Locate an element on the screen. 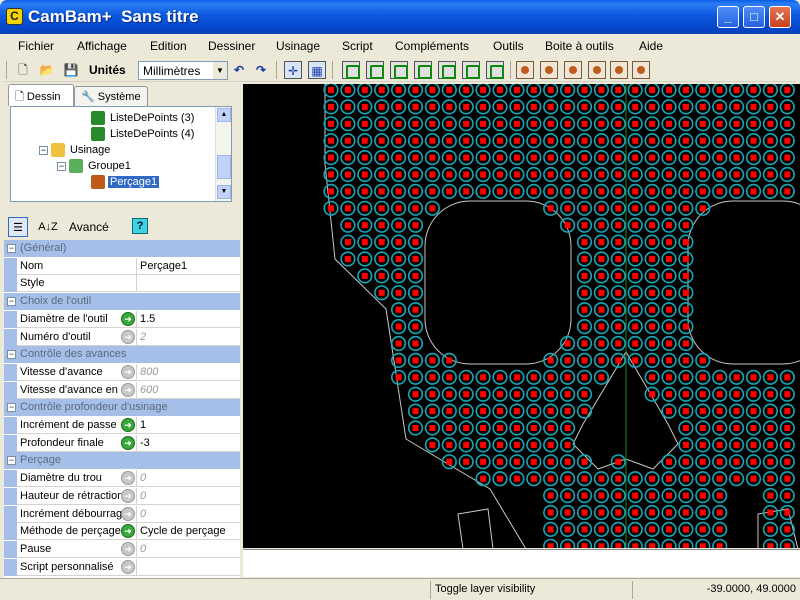 This screenshot has height=600, width=800. menu-fichier: Fichier is located at coordinates (36, 46).